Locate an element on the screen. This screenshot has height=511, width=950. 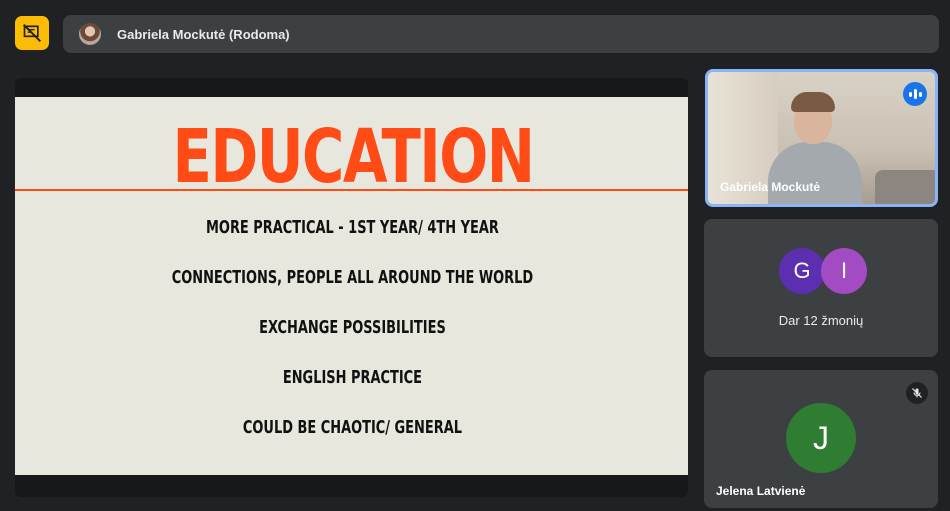
participant-tile-jelena: J Jelena Latvienė is located at coordinates (821, 439).